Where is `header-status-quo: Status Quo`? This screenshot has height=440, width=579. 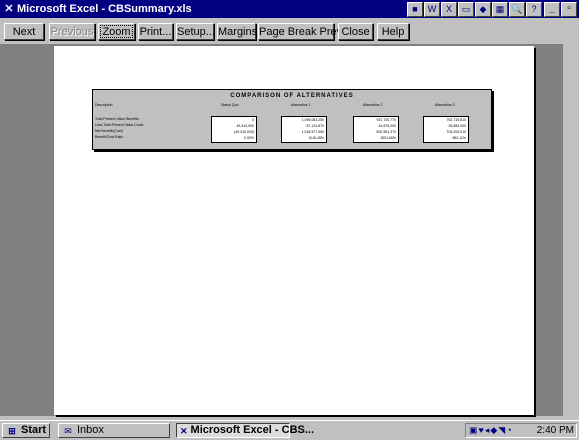 header-status-quo: Status Quo is located at coordinates (230, 105).